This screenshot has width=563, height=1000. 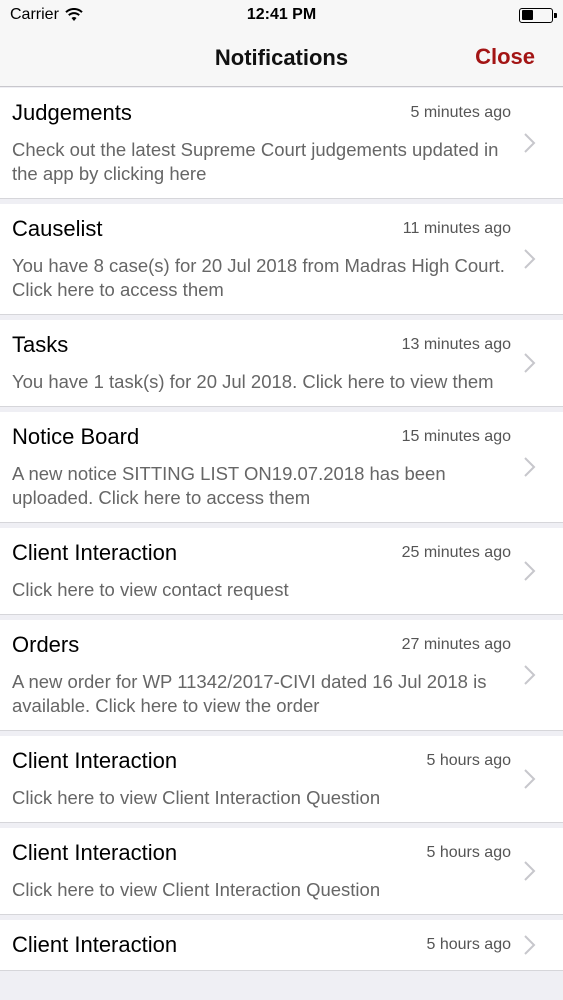 What do you see at coordinates (456, 344) in the screenshot?
I see `notification-time: 13 minutes ago` at bounding box center [456, 344].